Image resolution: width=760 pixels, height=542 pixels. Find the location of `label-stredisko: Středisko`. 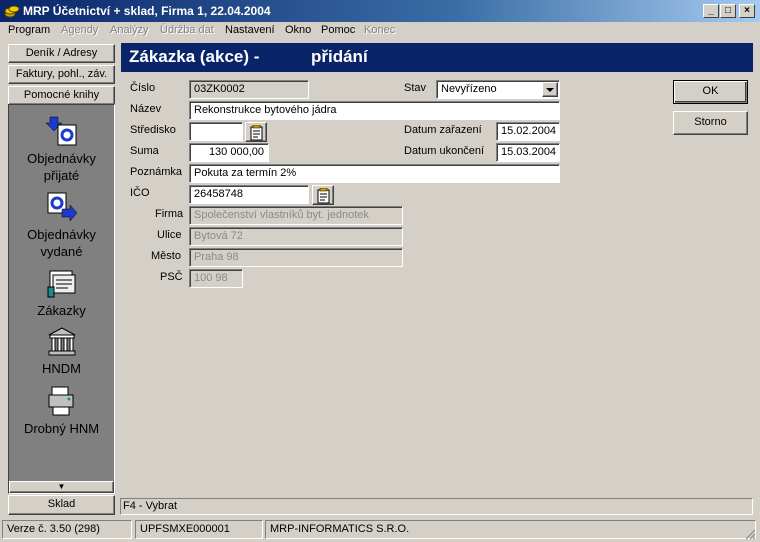

label-stredisko: Středisko is located at coordinates (153, 130).